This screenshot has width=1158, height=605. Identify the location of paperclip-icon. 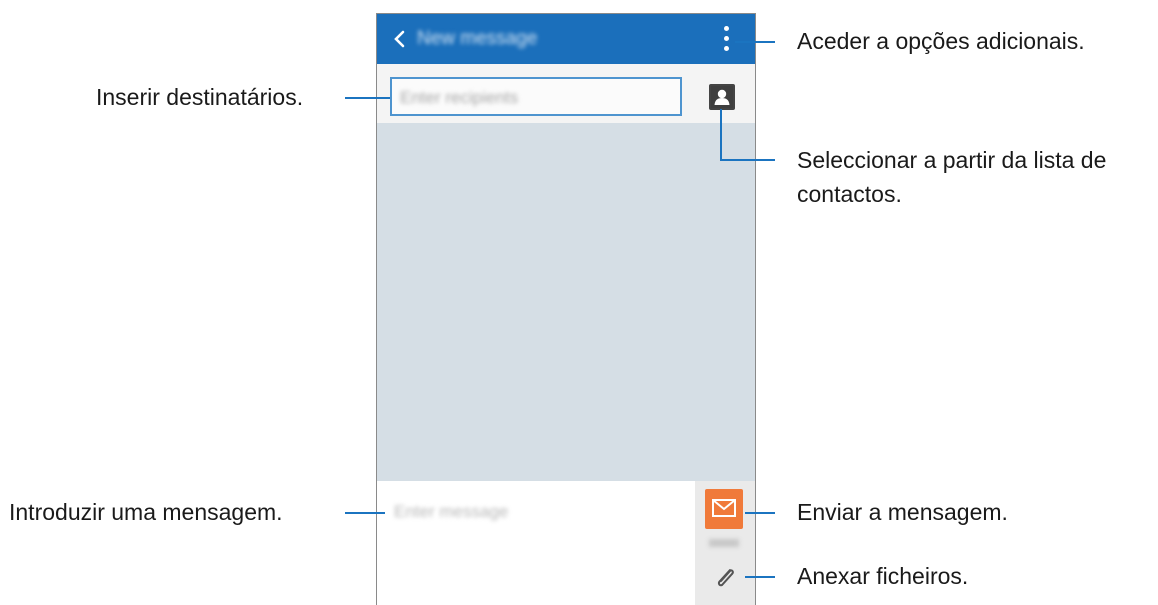
(725, 578).